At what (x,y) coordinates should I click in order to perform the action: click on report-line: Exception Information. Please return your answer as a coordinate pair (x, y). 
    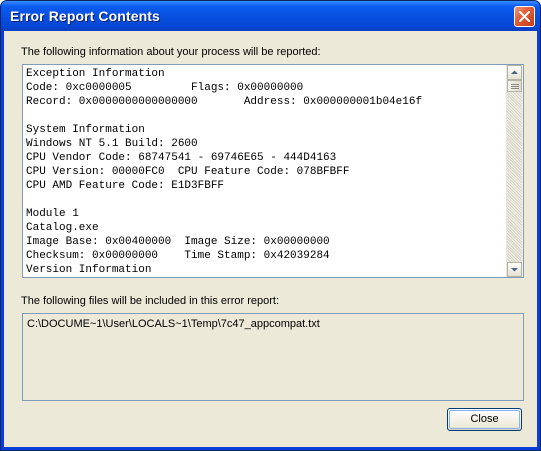
    Looking at the image, I should click on (95, 74).